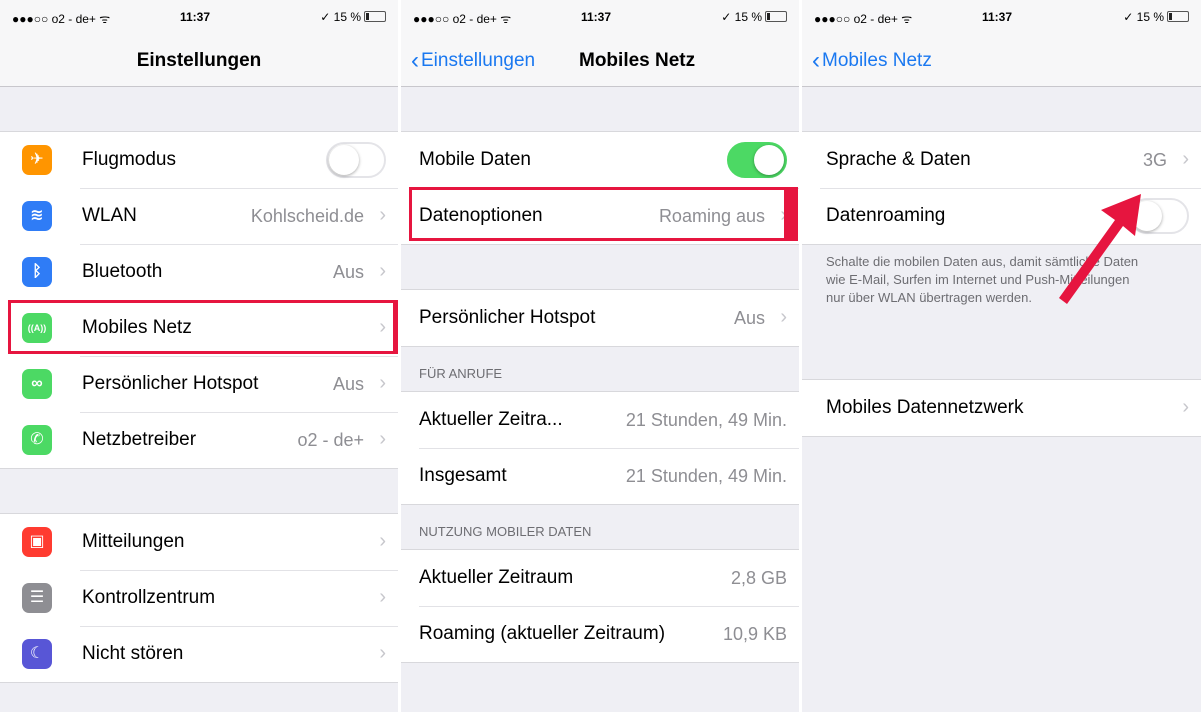  I want to click on calls-section-header: FÜR ANRUFE, so click(461, 373).